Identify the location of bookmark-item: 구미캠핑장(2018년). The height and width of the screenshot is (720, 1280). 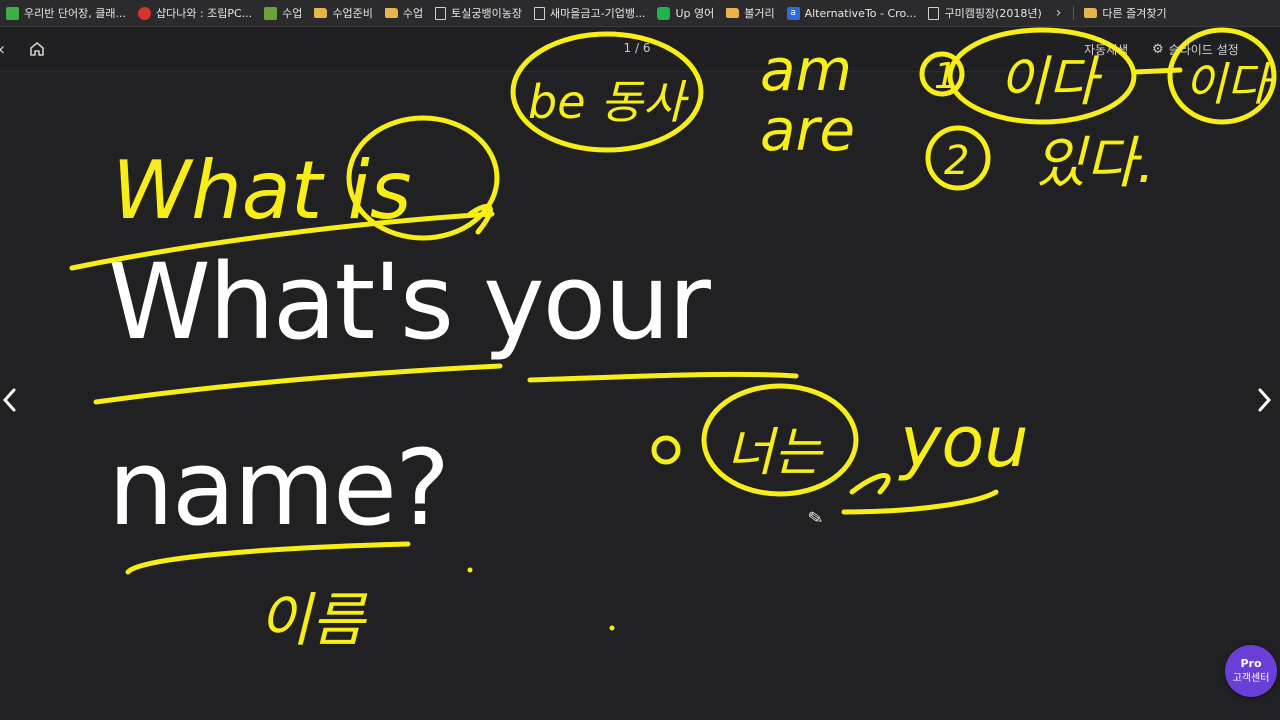
(984, 13).